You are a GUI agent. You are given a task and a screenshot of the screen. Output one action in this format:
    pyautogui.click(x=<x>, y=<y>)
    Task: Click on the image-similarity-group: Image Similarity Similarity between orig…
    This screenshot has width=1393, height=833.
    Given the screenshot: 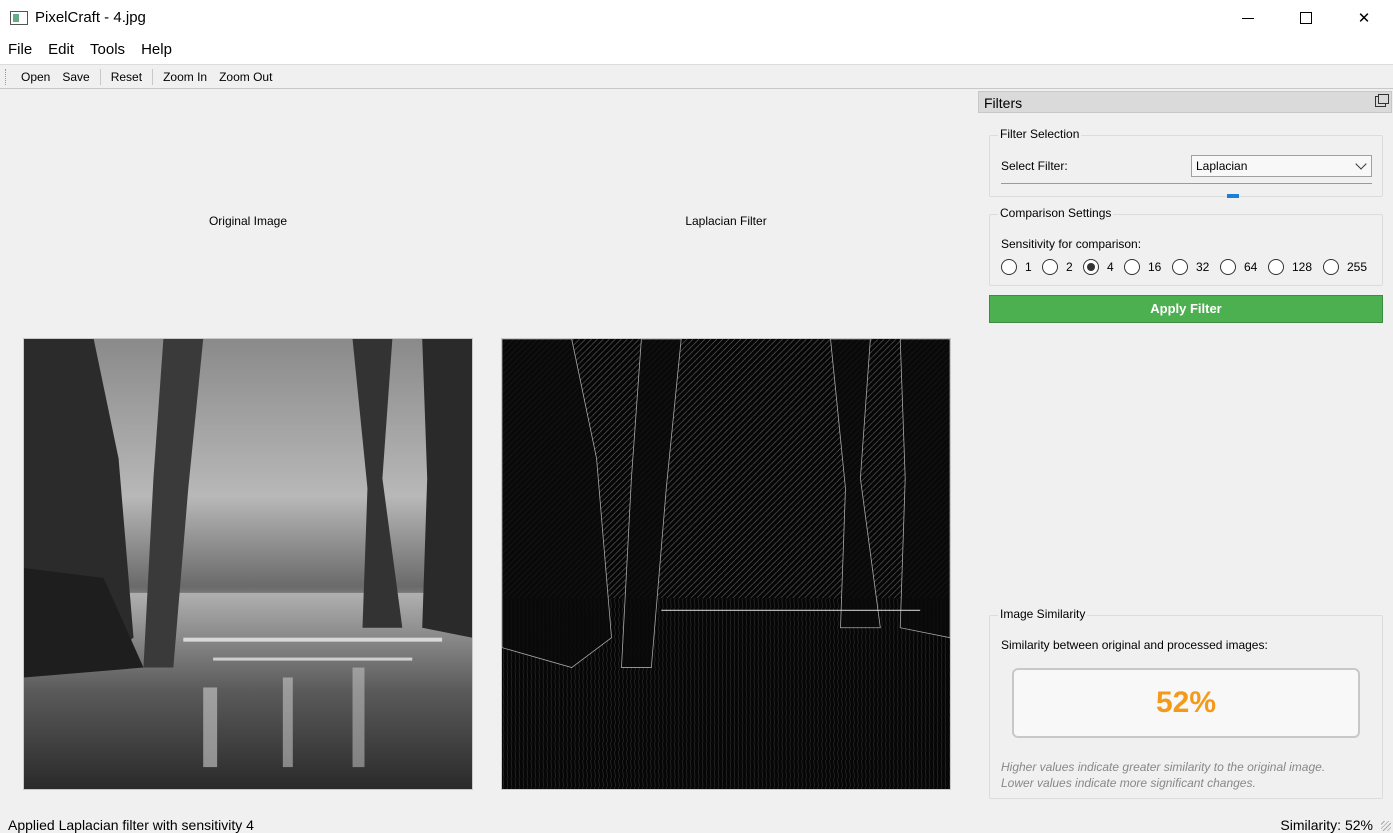 What is the action you would take?
    pyautogui.click(x=1186, y=703)
    